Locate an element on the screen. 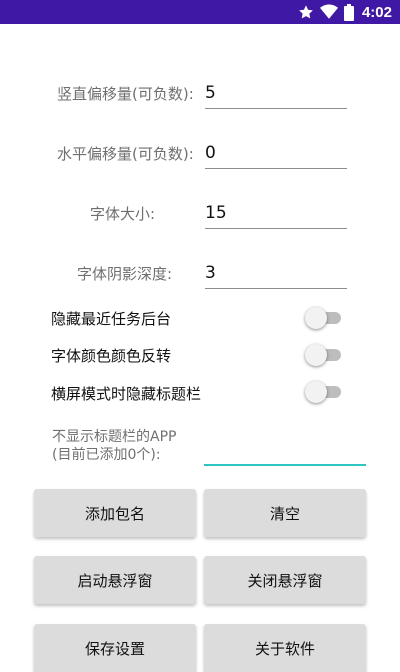  wifi-icon is located at coordinates (328, 12).